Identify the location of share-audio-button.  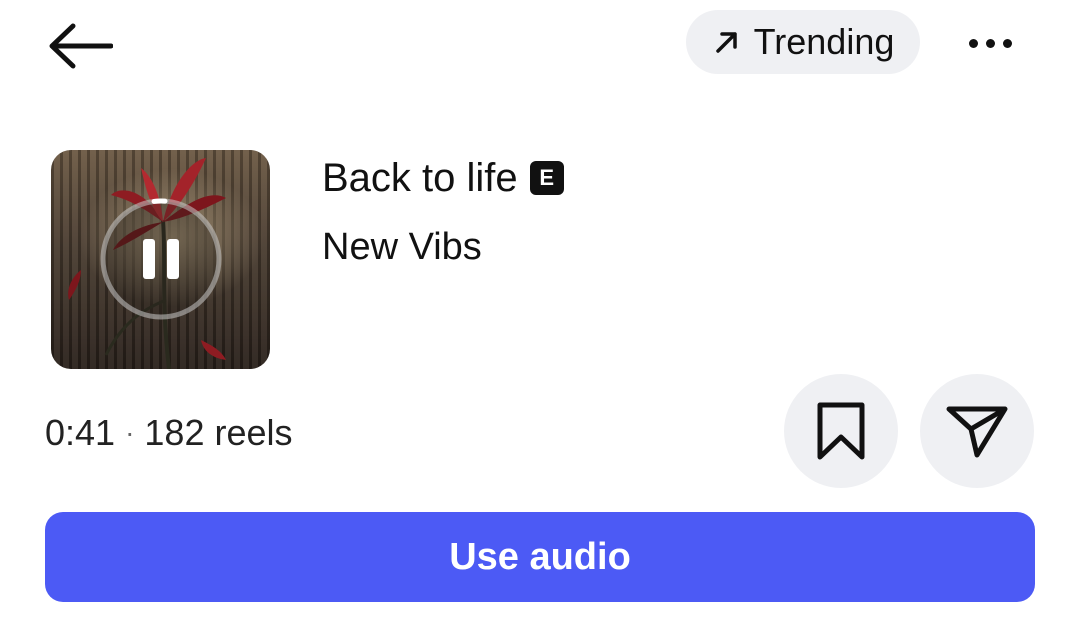
(977, 431).